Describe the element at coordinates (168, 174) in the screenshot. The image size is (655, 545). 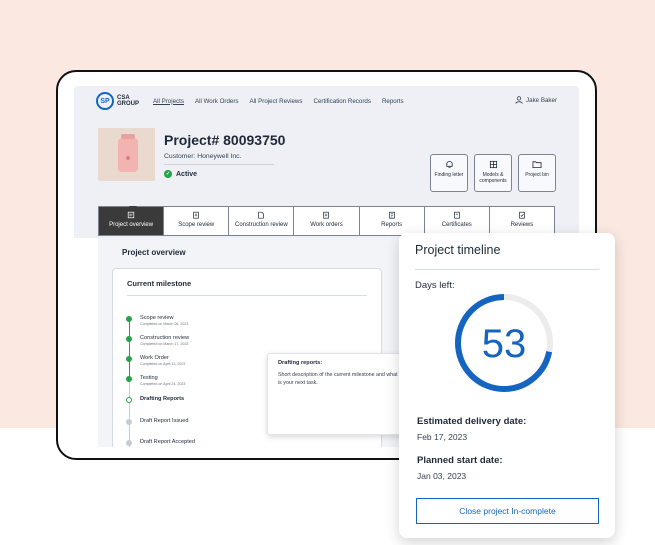
I see `check-icon: ✓` at that location.